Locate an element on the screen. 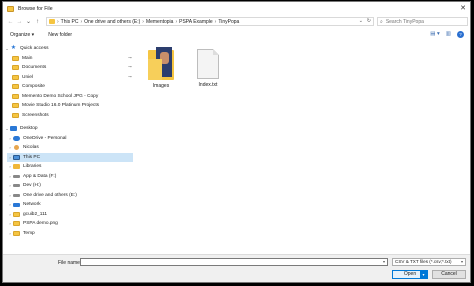  breadcrumb-pspa-example: PSPA Example is located at coordinates (196, 22).